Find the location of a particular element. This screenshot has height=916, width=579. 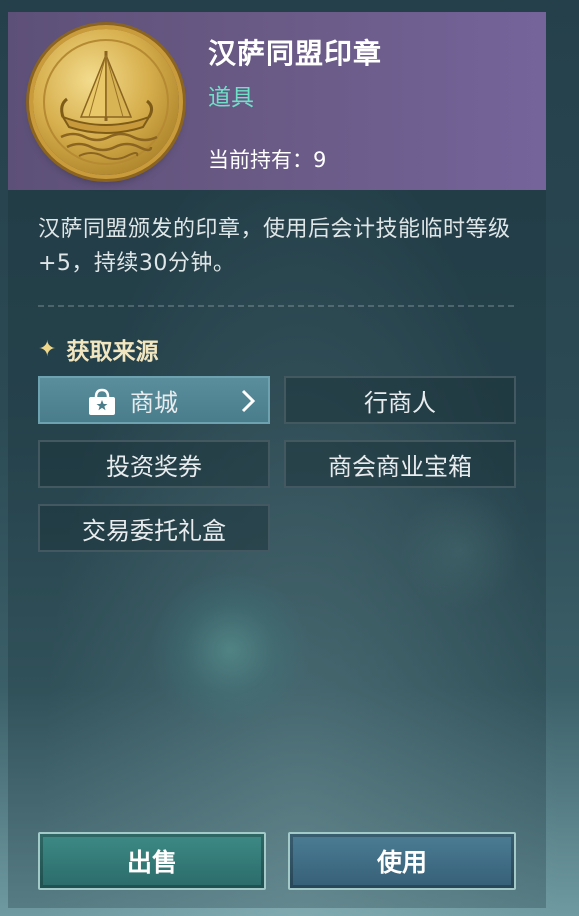

viking-ship-coin-icon is located at coordinates (106, 102).